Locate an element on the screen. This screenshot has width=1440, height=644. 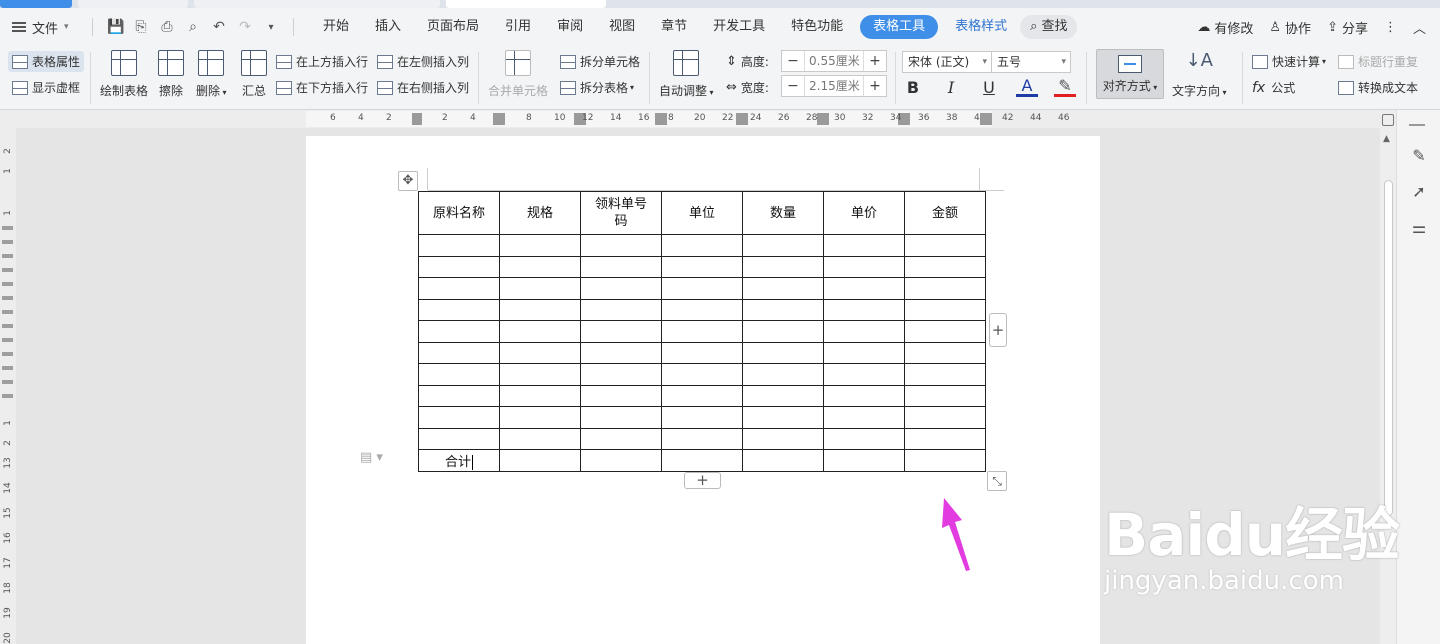
tab-developer: 开发工具 is located at coordinates (739, 27).